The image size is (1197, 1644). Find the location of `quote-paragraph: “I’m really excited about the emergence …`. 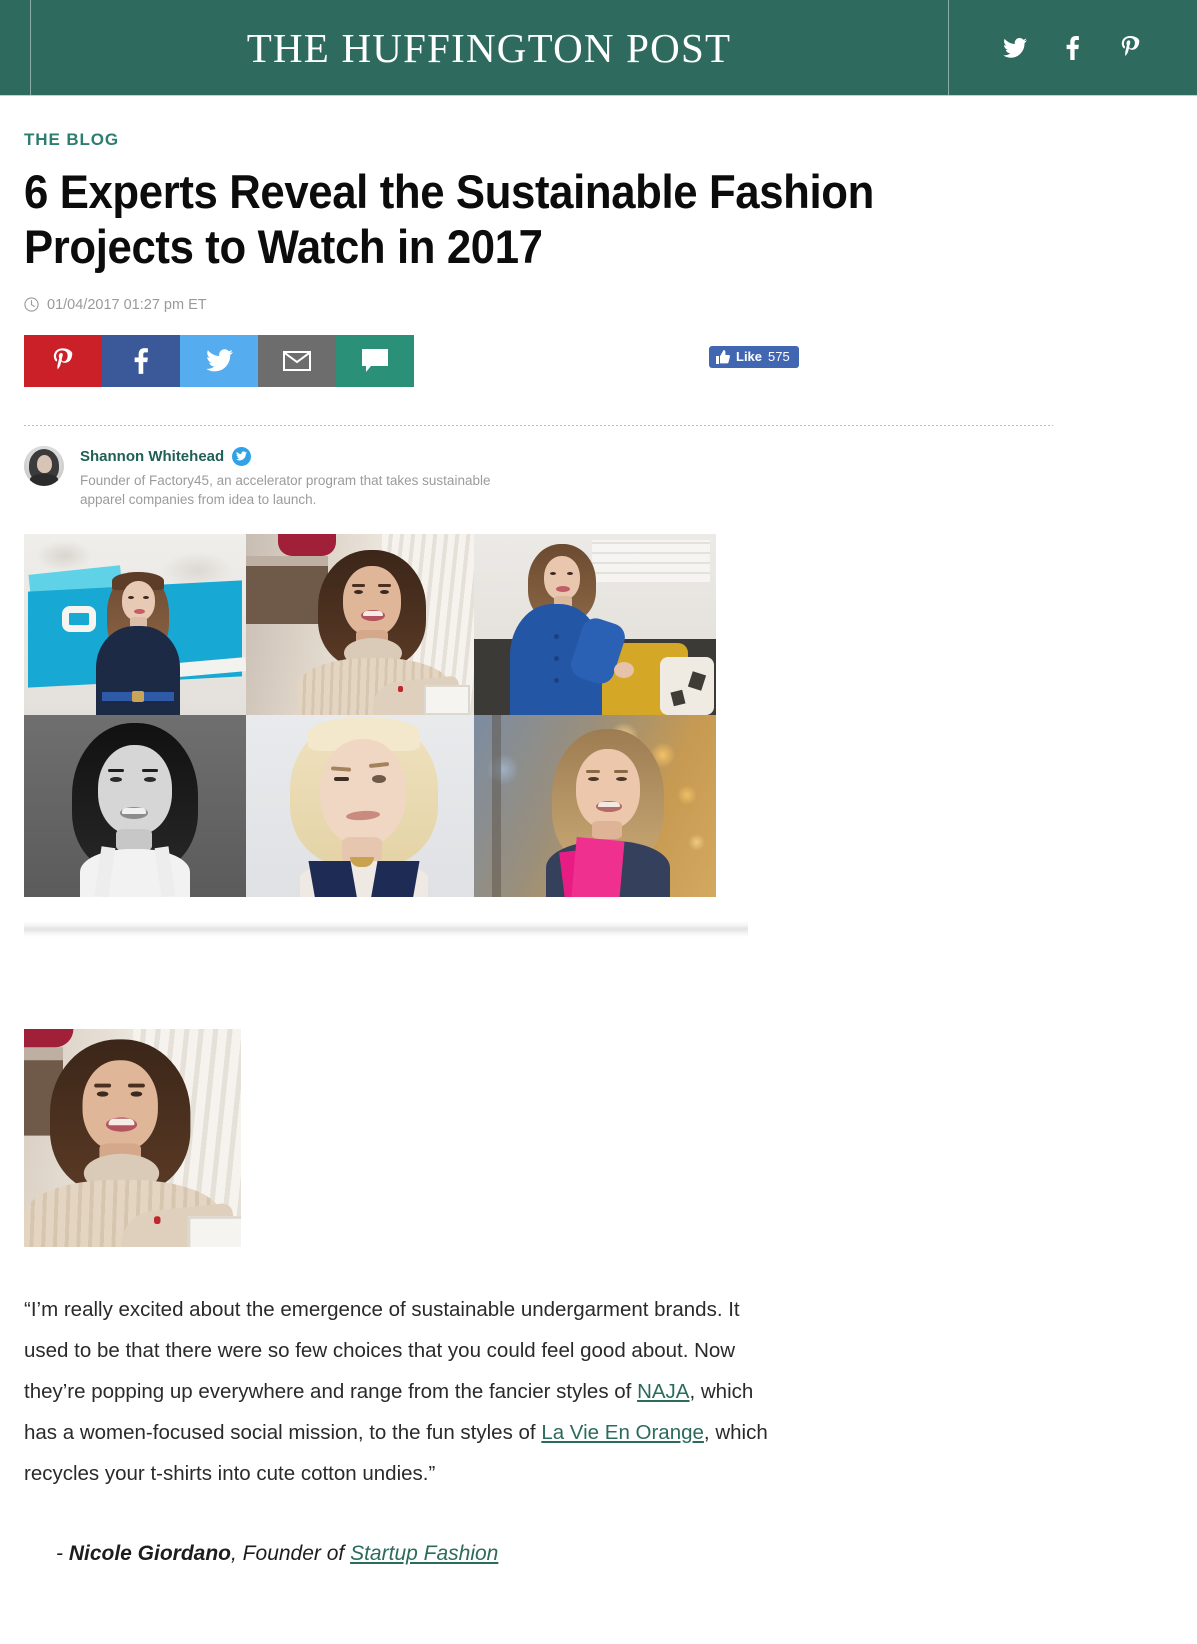

quote-paragraph: “I’m really excited about the emergence … is located at coordinates (404, 1391).